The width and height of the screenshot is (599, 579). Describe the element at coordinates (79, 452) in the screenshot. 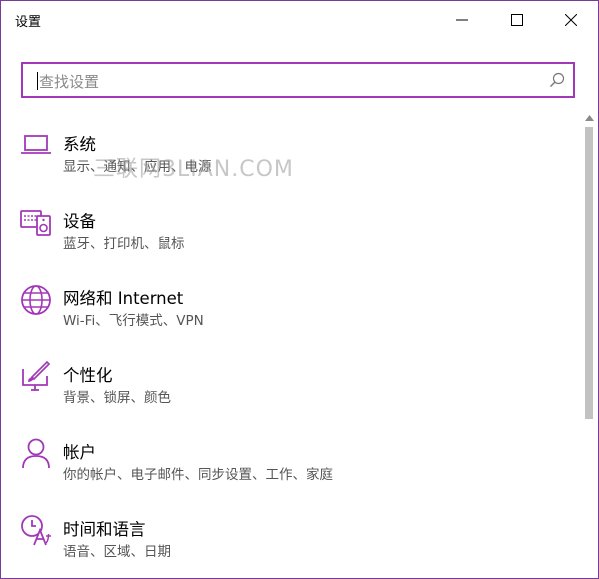

I see `category-title: 帐户` at that location.